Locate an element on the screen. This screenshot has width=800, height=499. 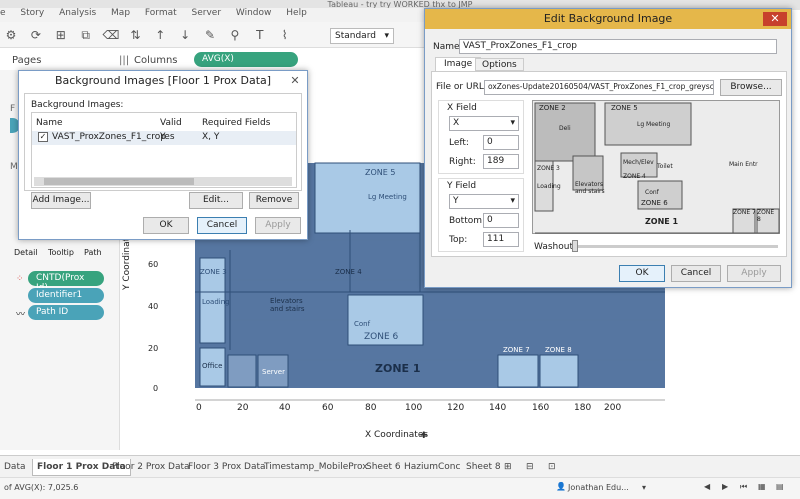
highlight-icon: ✎ is located at coordinates (210, 35).